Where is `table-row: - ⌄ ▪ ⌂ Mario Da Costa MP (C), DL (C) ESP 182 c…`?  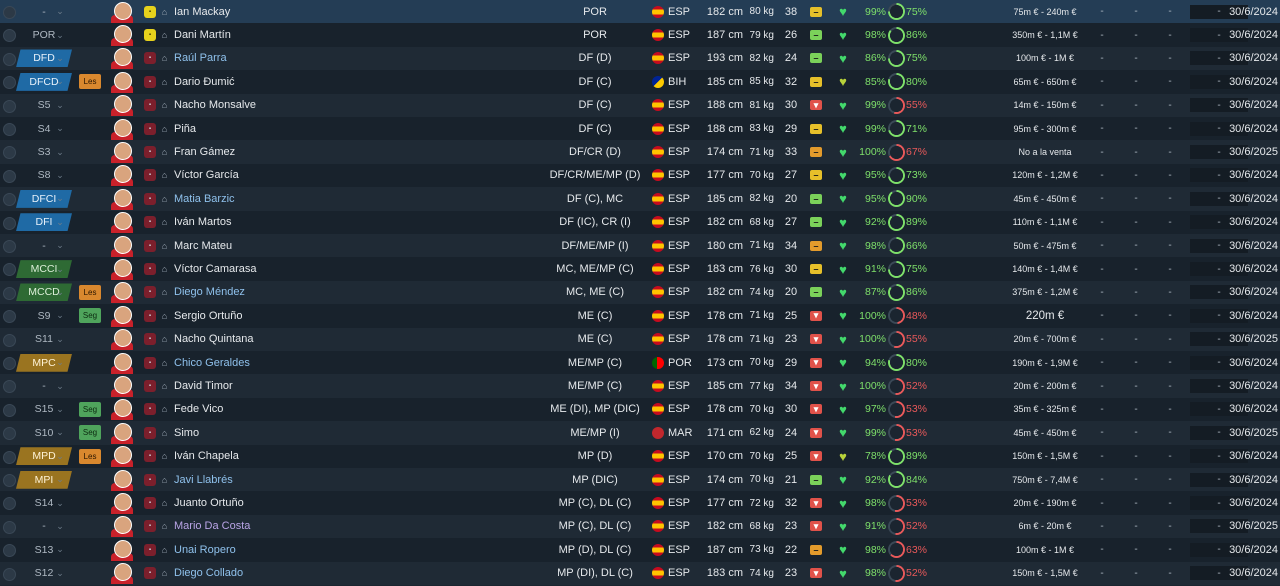
table-row: - ⌄ ▪ ⌂ Mario Da Costa MP (C), DL (C) ESP 182 c… is located at coordinates (640, 526).